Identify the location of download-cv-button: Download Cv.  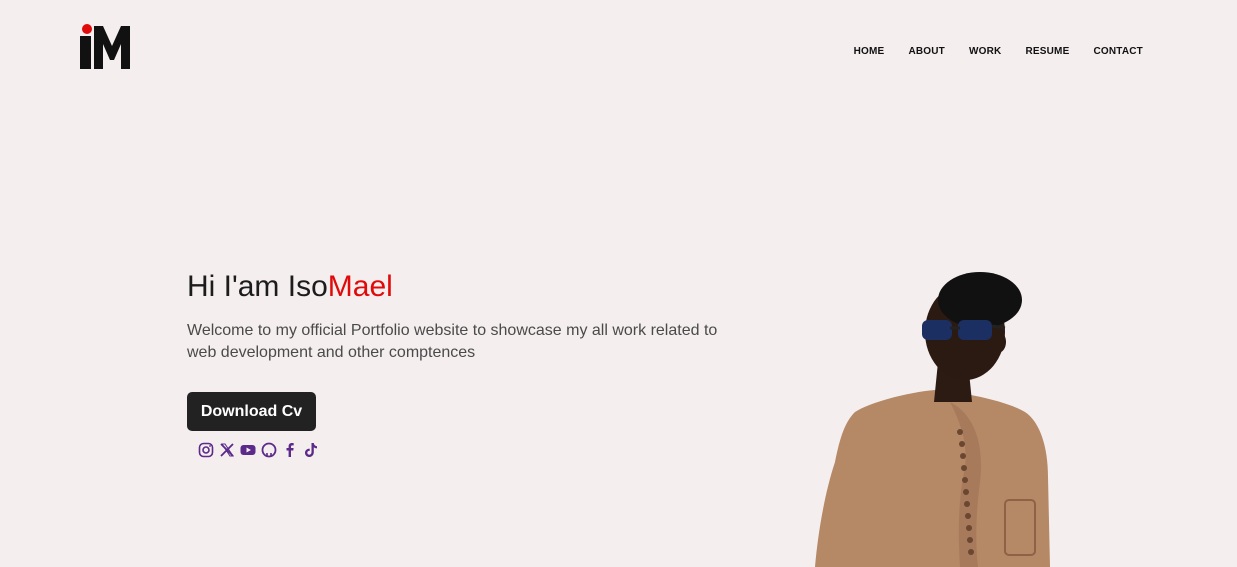
(251, 411).